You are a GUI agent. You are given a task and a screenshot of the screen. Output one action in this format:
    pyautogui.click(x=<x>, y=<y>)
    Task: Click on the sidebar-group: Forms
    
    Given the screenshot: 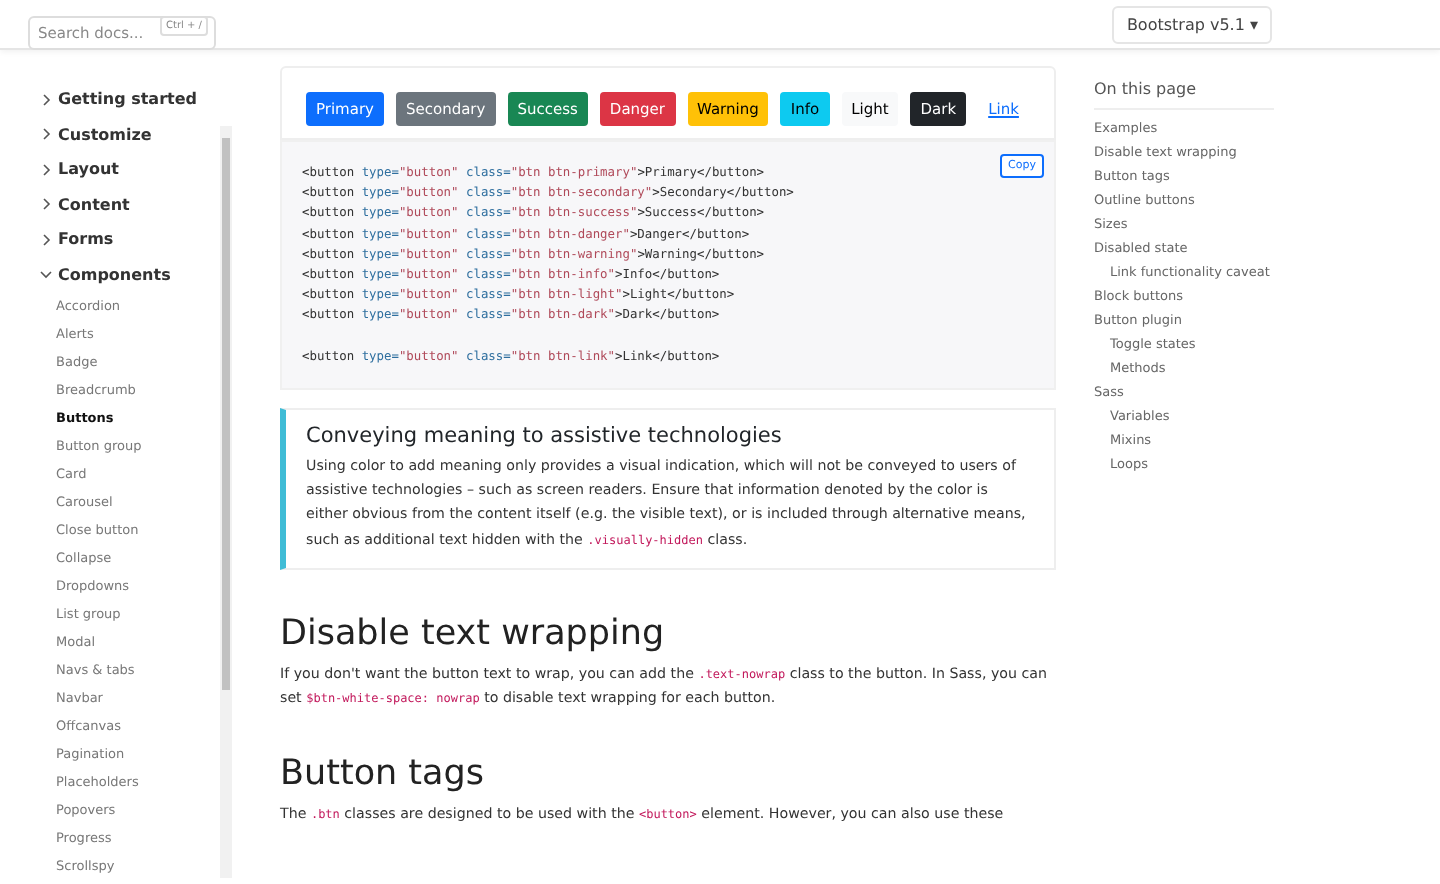 What is the action you would take?
    pyautogui.click(x=130, y=239)
    